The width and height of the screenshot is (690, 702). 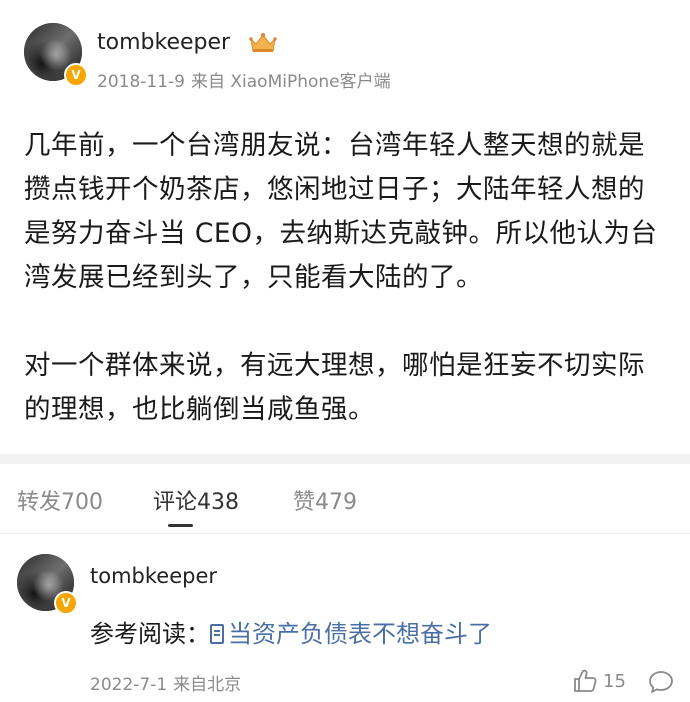 I want to click on post-paragraph-2: 对一个群体来说，有远大理想，哪怕是狂妄不切实际的理想，也比躺倒当咸鱼强。, so click(x=334, y=387).